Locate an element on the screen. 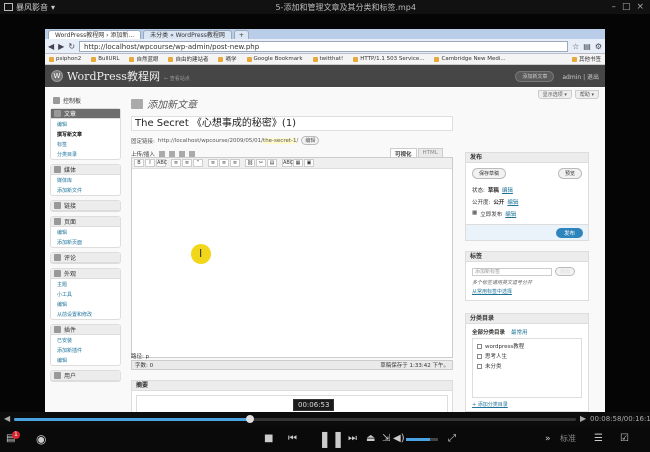  fullscreen-shrink-icon: ⇲ is located at coordinates (386, 439).